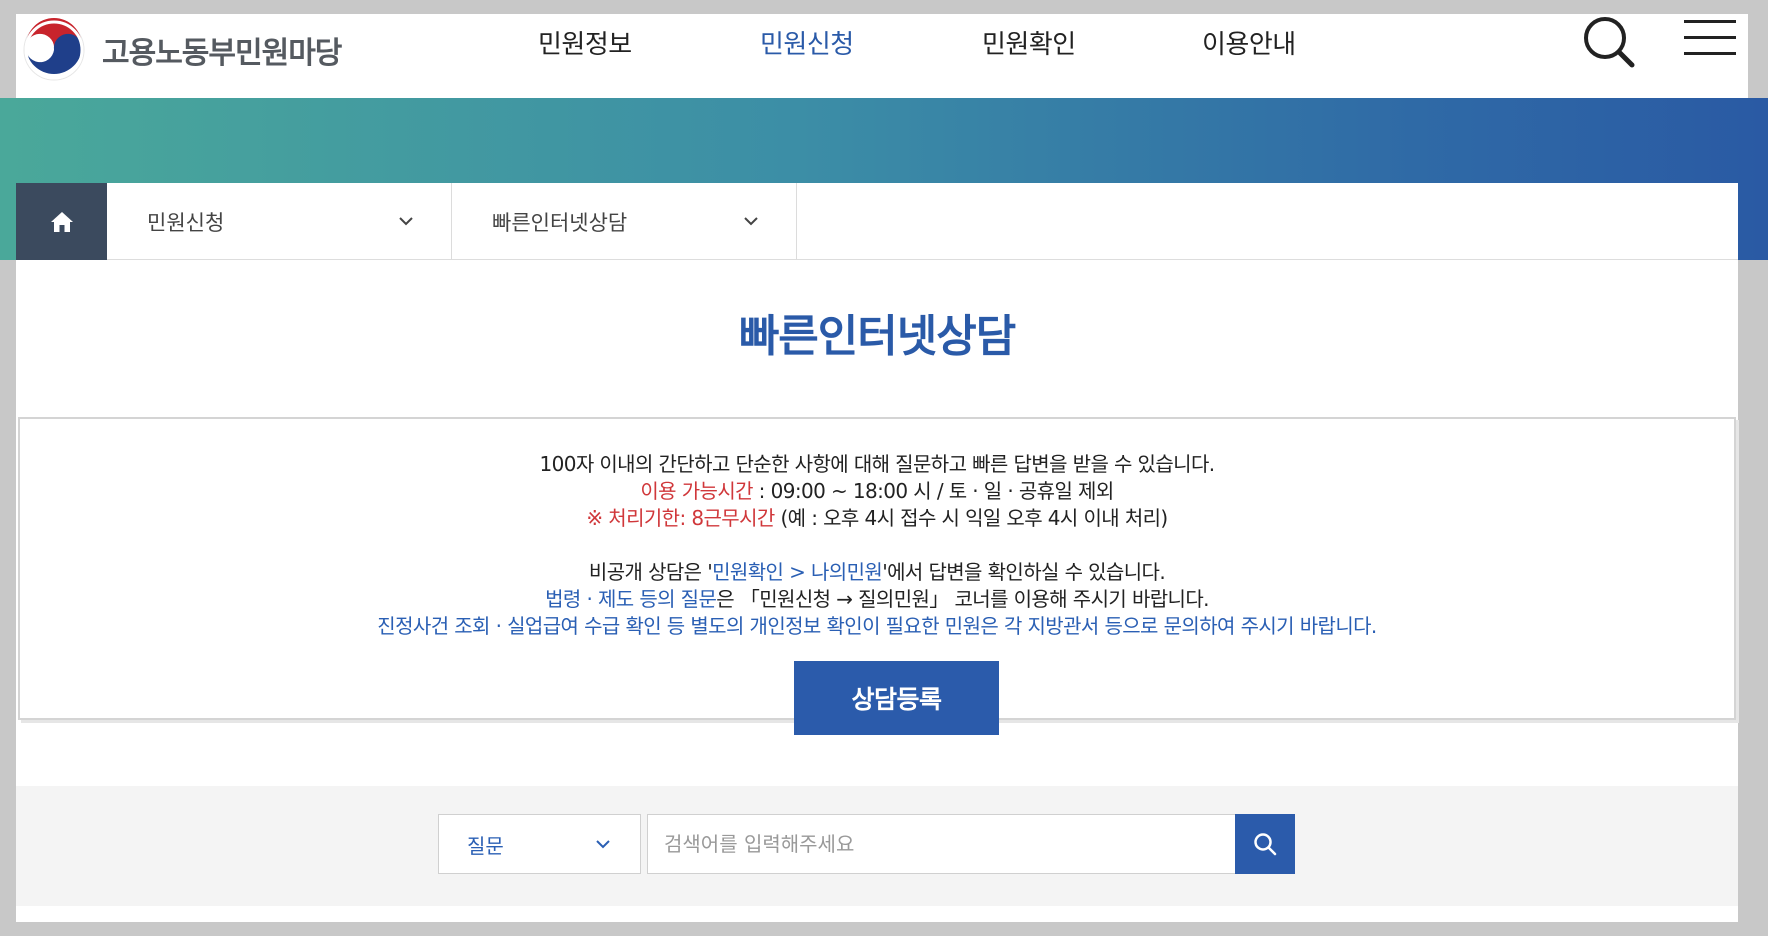 Image resolution: width=1768 pixels, height=936 pixels. I want to click on header-search-button, so click(1610, 44).